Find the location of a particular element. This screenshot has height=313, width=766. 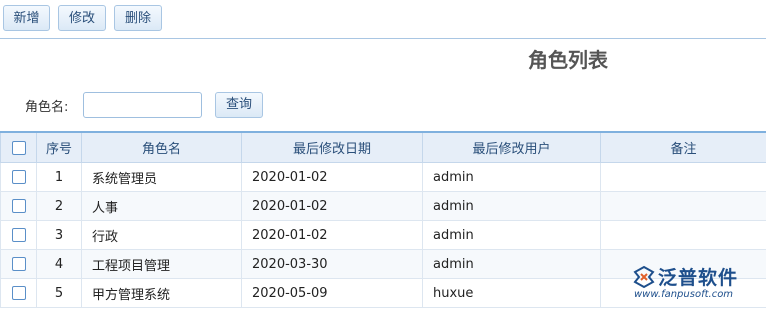

row-index: 1 is located at coordinates (59, 177).